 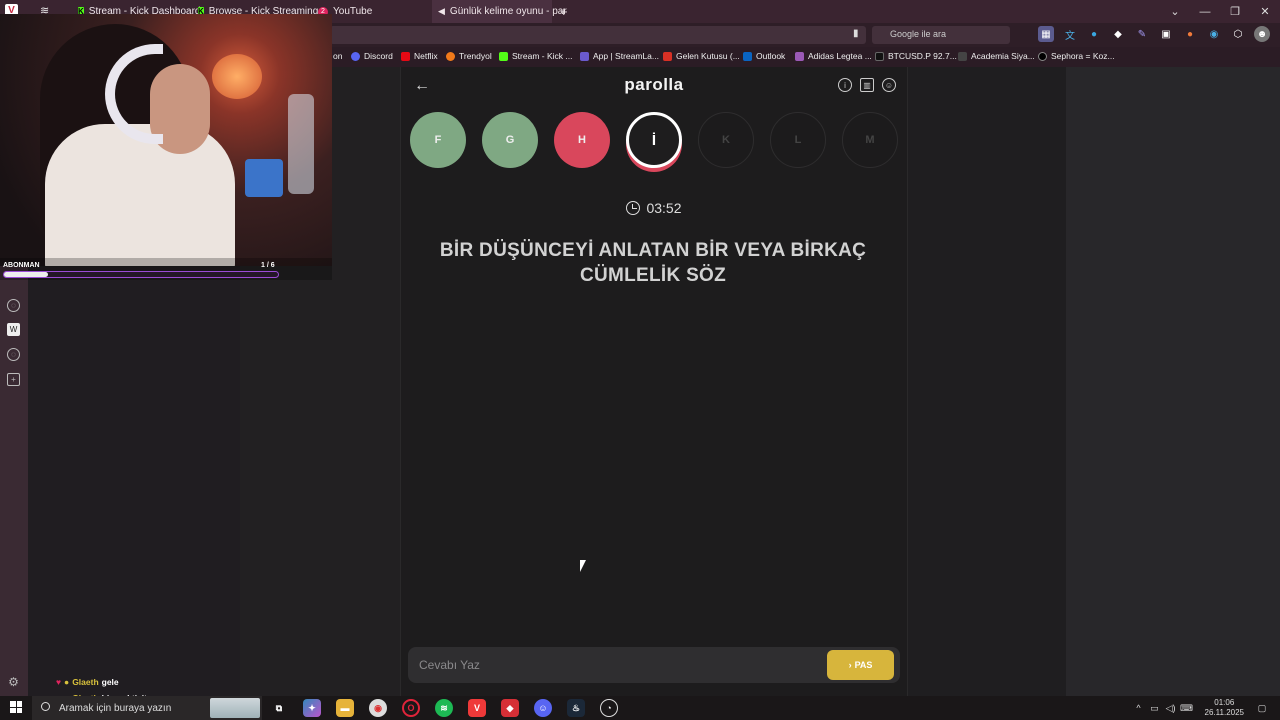 What do you see at coordinates (345, 708) in the screenshot?
I see `file-explorer-icon: ▬` at bounding box center [345, 708].